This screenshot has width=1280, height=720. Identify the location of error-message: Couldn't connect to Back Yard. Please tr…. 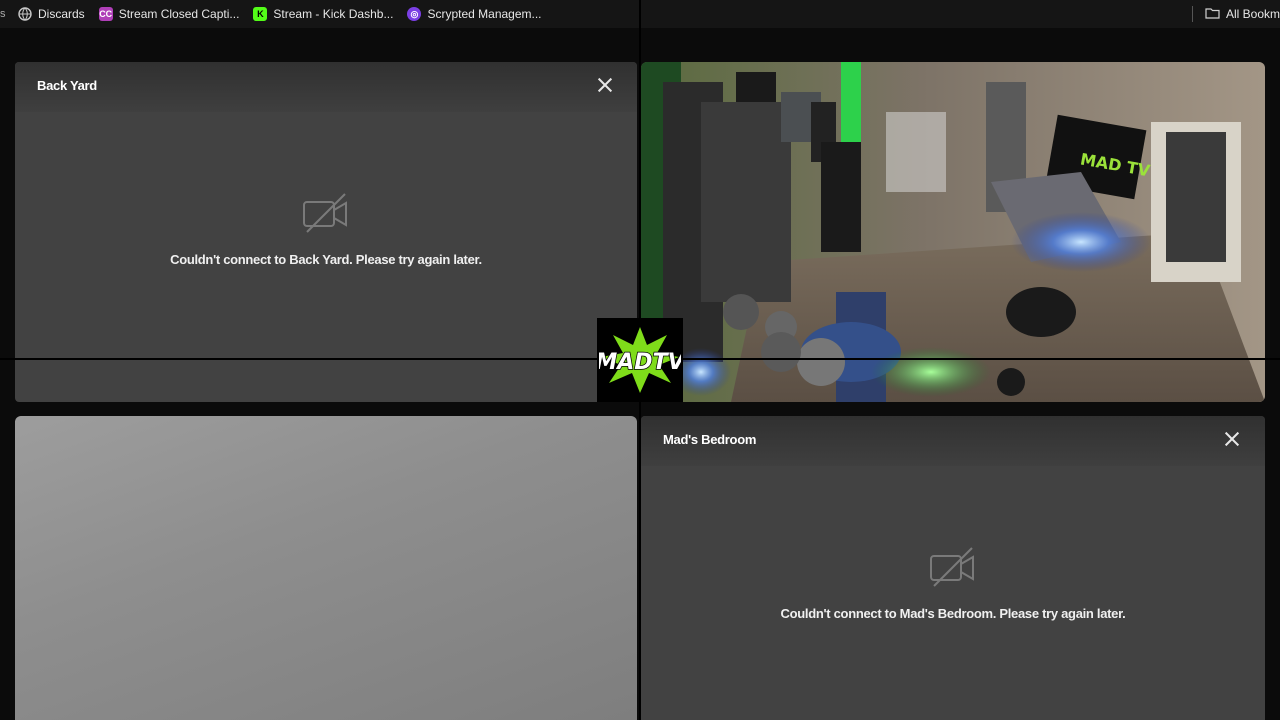
(326, 259).